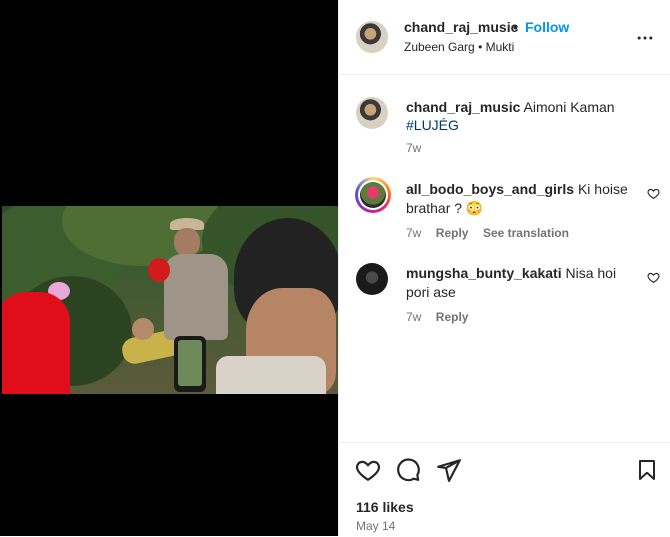 The width and height of the screenshot is (670, 537). Describe the element at coordinates (445, 208) in the screenshot. I see `comment-text-cont: brathar ? 😳` at that location.